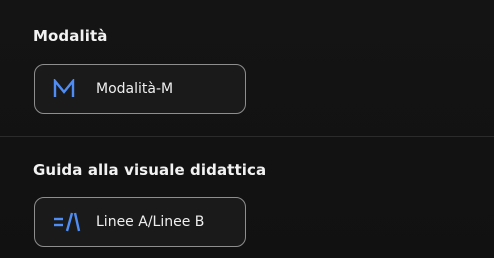 This screenshot has width=494, height=258. Describe the element at coordinates (68, 222) in the screenshot. I see `lines-icon` at that location.